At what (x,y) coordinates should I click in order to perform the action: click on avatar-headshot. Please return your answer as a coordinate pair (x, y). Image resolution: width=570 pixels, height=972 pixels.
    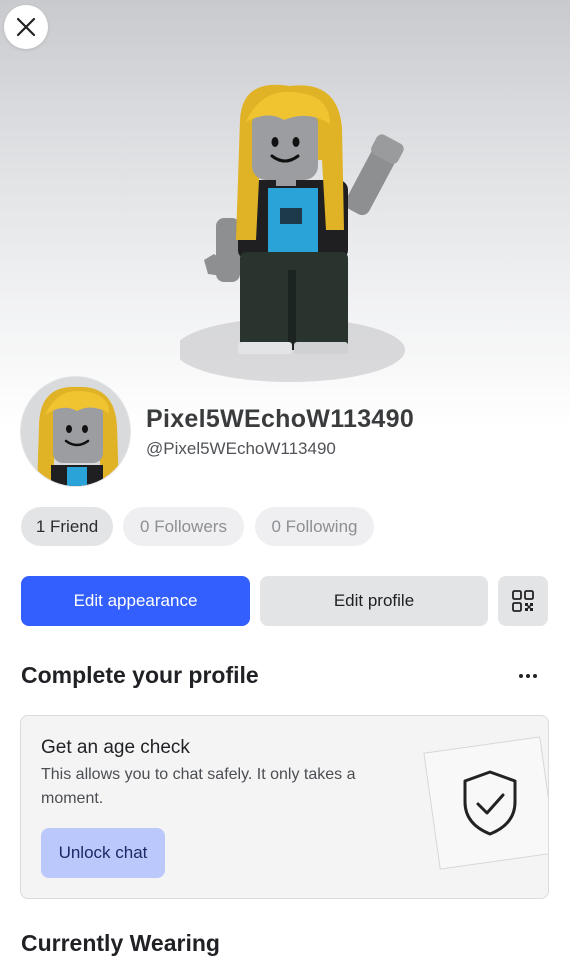
    Looking at the image, I should click on (75, 431).